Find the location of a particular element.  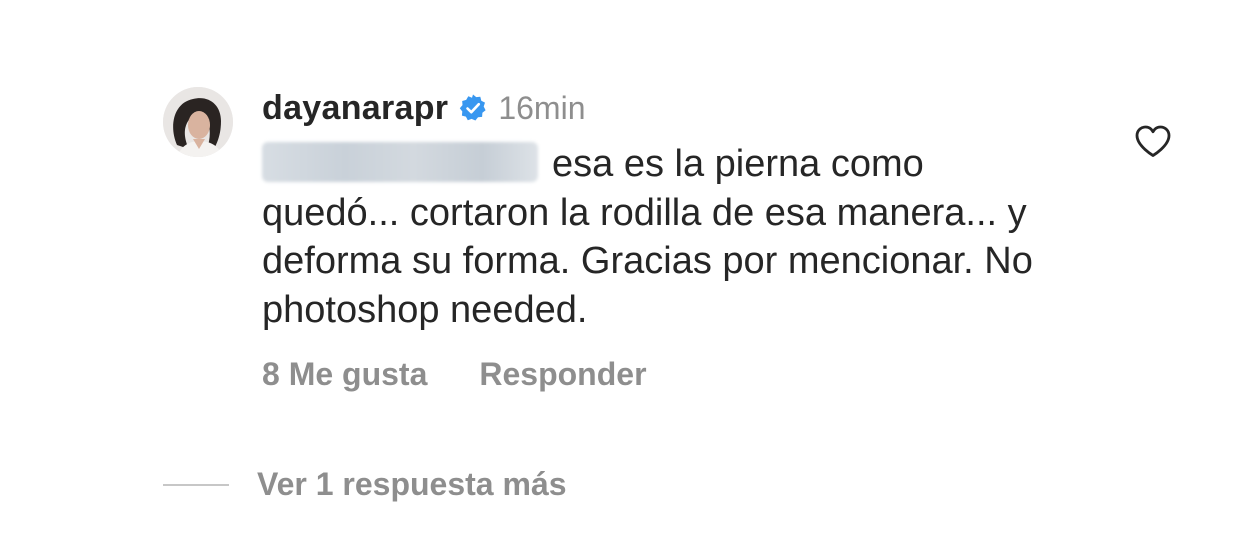

view-replies-button: Ver 1 respuesta más is located at coordinates (365, 484).